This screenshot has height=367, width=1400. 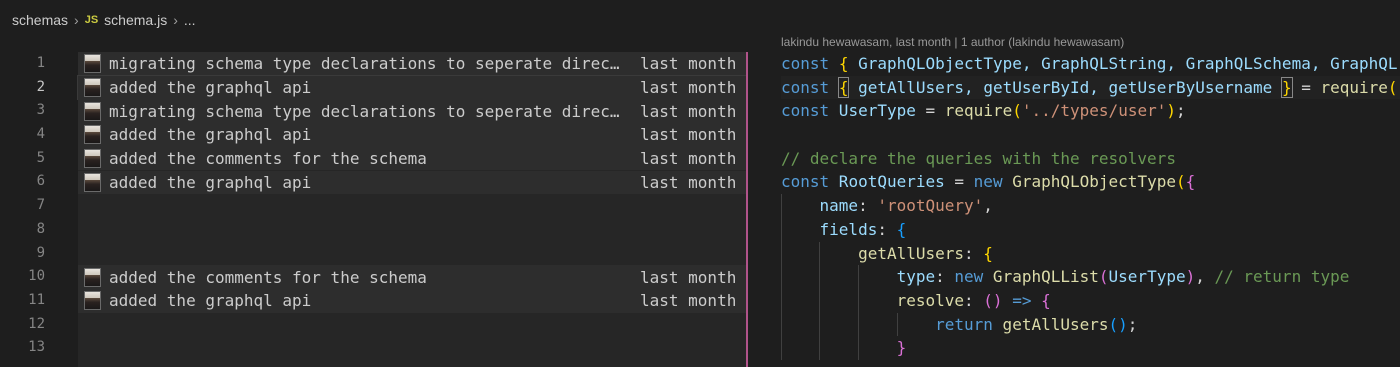 I want to click on line-number-active: 2, so click(x=40, y=86).